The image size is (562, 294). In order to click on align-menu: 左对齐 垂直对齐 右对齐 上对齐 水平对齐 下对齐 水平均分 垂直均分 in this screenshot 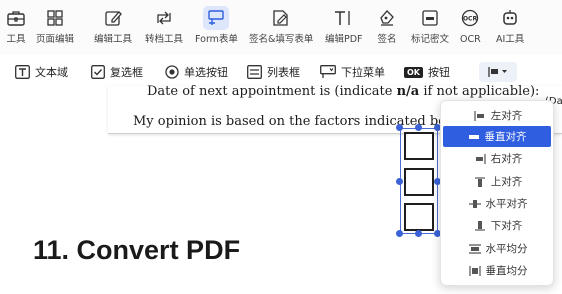, I will do `click(497, 193)`.